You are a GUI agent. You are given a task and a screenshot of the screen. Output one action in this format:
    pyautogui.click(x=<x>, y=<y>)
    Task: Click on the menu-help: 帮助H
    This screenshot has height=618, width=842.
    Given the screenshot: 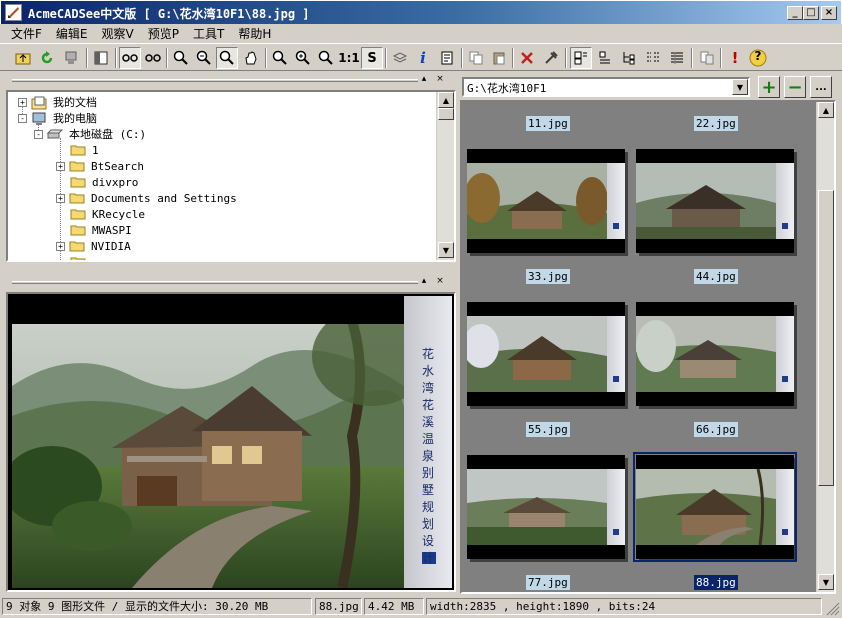 What is the action you would take?
    pyautogui.click(x=254, y=33)
    